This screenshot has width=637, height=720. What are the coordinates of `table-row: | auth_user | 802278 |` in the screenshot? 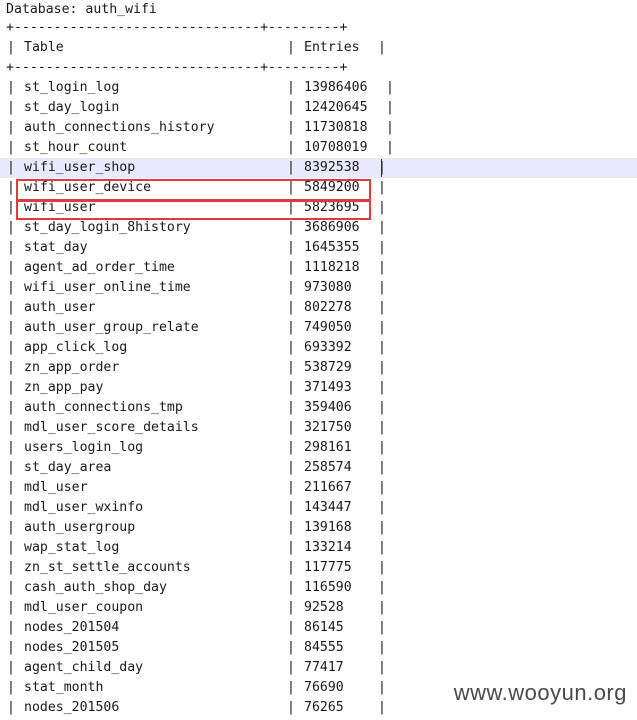 It's located at (318, 308).